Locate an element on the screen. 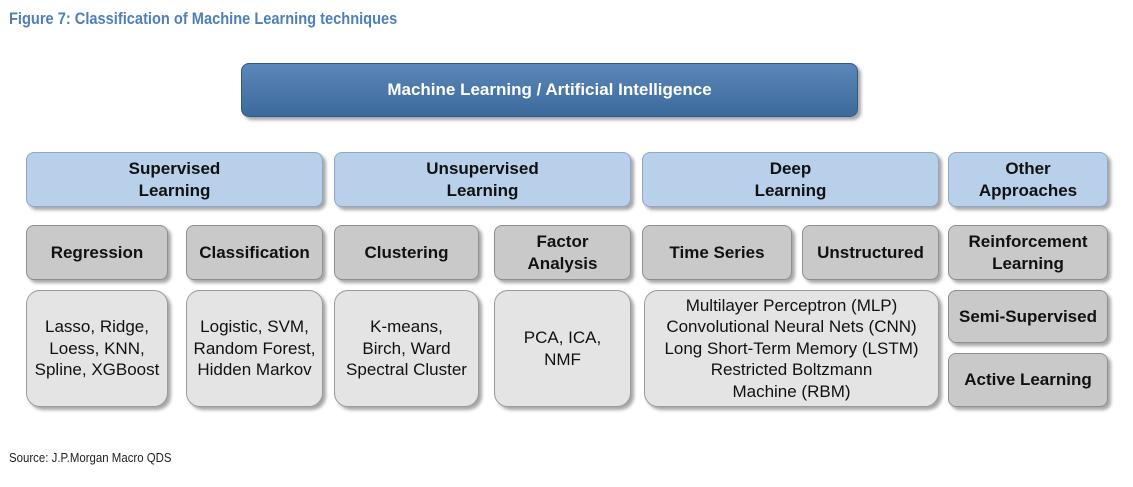  category-label: Other Approaches is located at coordinates (1028, 179).